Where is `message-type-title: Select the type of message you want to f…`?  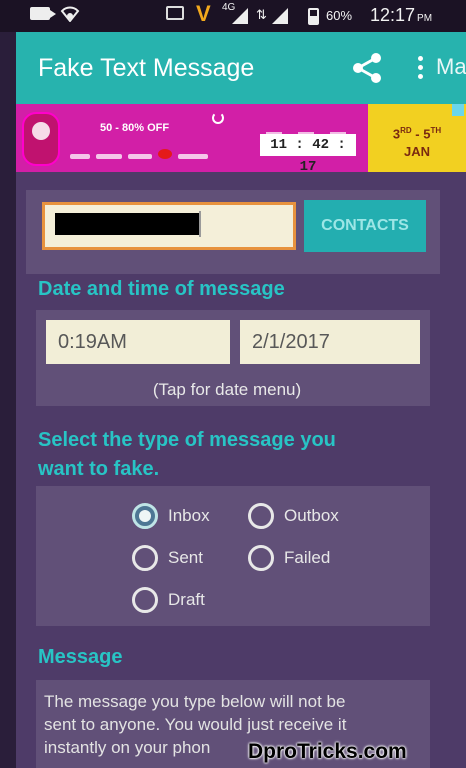
message-type-title: Select the type of message you want to f… is located at coordinates (187, 455).